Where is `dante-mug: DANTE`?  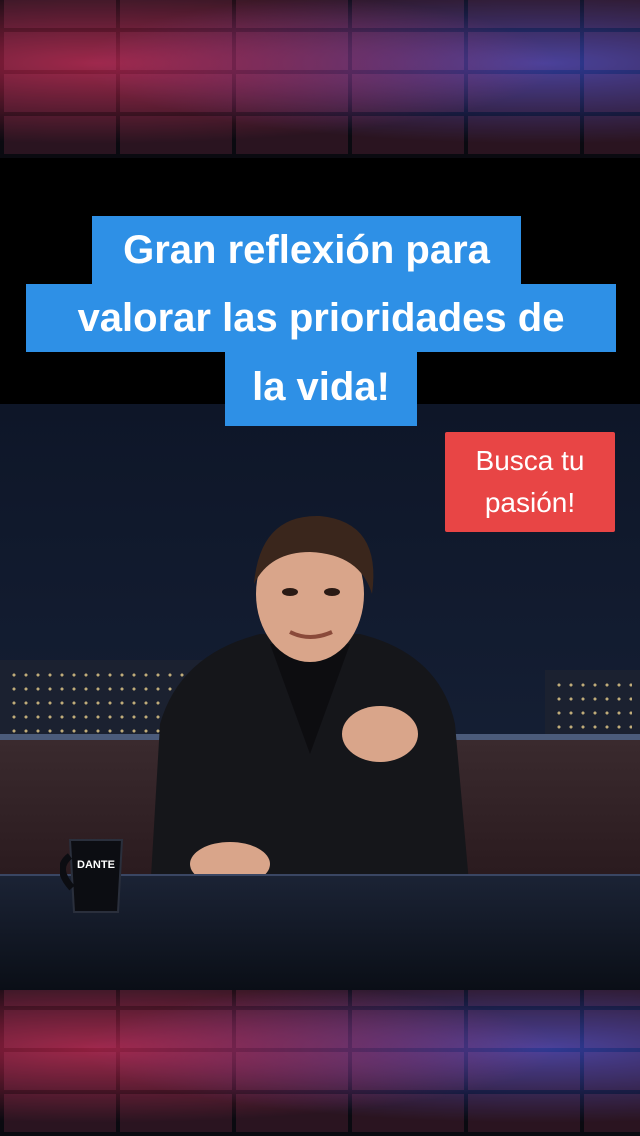
dante-mug: DANTE is located at coordinates (92, 876).